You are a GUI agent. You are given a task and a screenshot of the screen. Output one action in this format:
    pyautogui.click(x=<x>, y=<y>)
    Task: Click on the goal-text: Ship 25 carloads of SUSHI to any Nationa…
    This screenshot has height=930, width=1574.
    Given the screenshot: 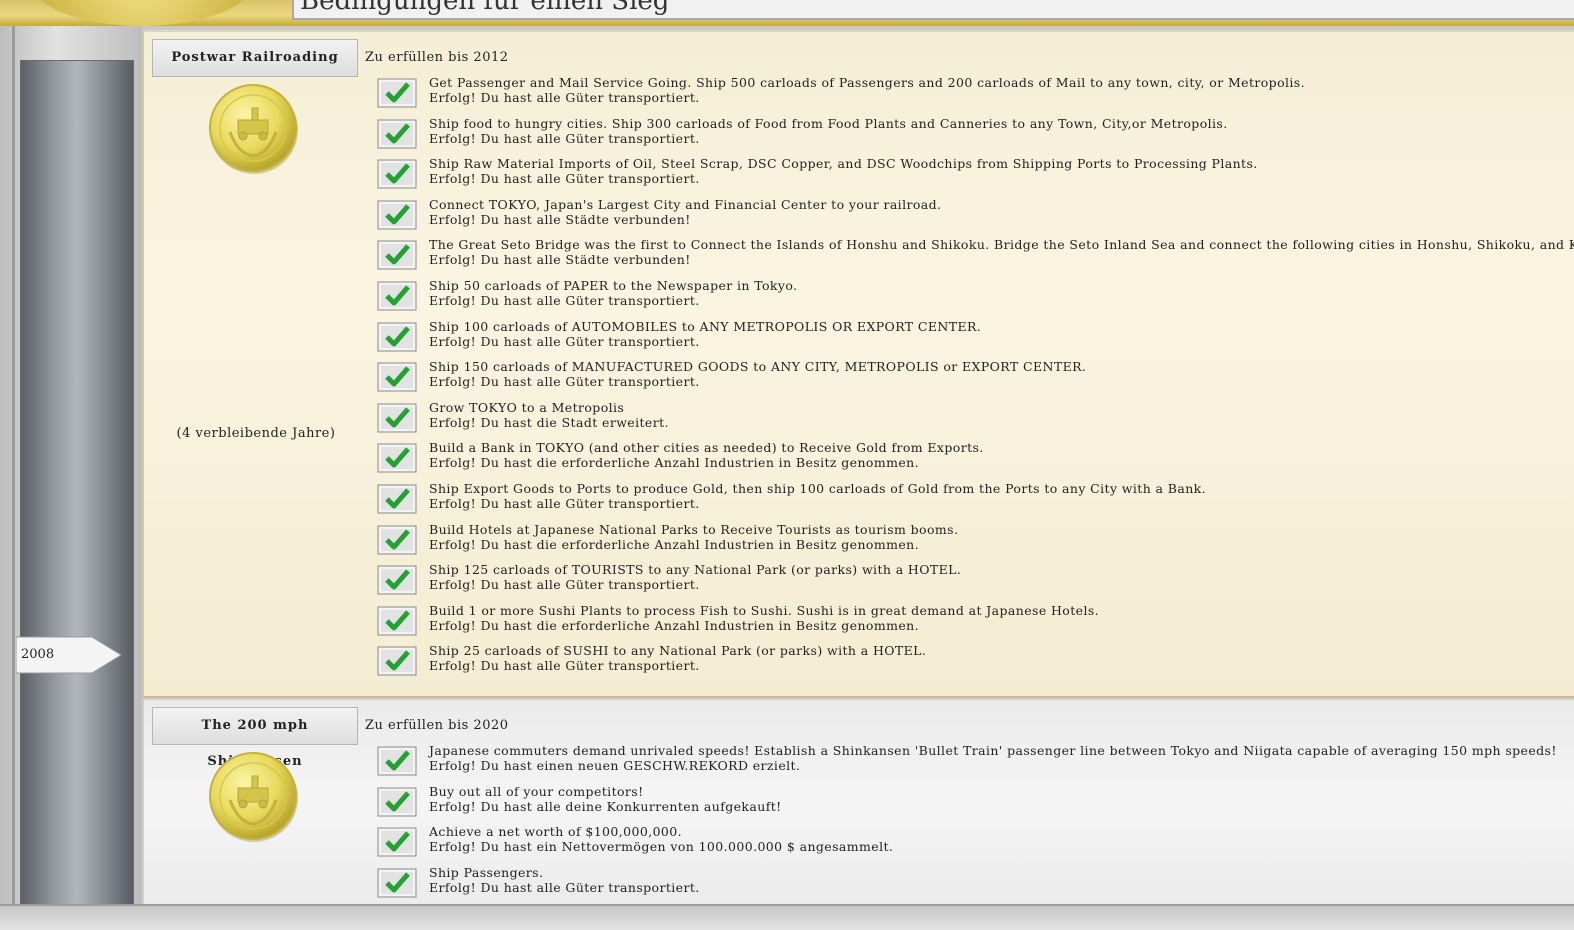 What is the action you would take?
    pyautogui.click(x=678, y=651)
    